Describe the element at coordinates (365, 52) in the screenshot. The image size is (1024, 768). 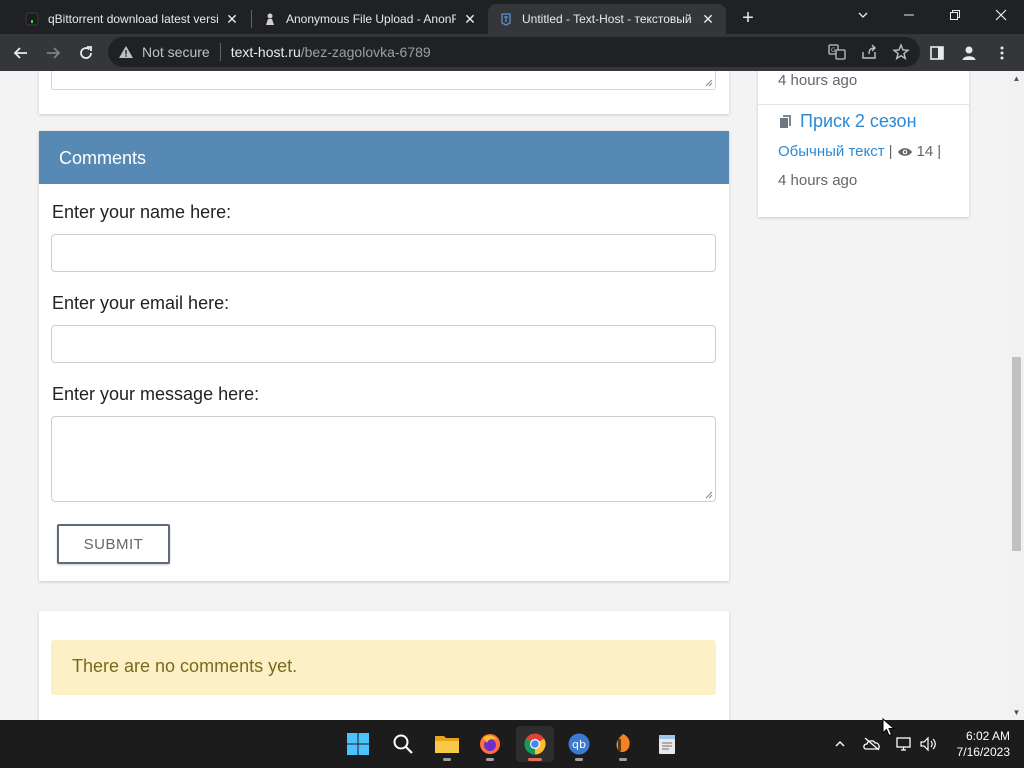
I see `url-path: /bez-zagolovka-6789` at that location.